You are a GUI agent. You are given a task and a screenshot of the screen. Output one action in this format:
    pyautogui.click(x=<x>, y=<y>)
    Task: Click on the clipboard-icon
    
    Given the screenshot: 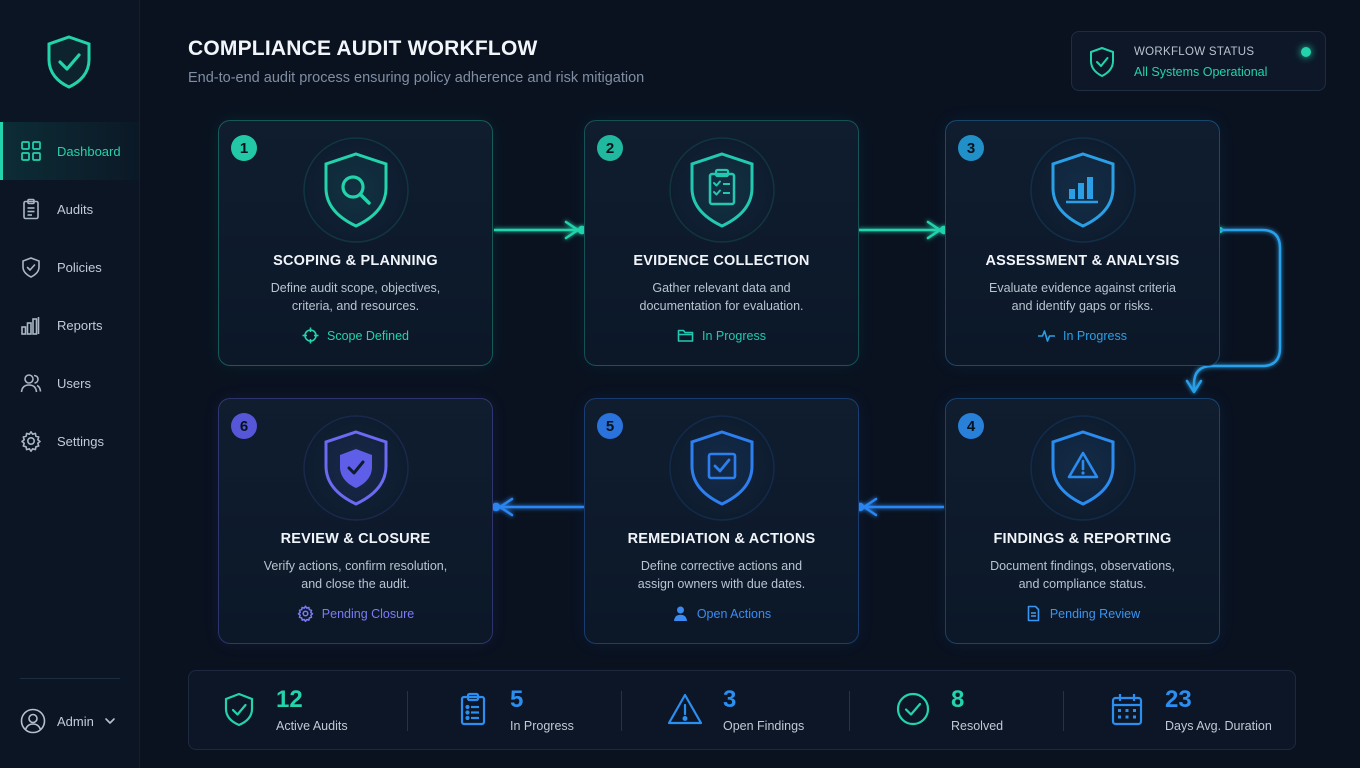 What is the action you would take?
    pyautogui.click(x=31, y=209)
    